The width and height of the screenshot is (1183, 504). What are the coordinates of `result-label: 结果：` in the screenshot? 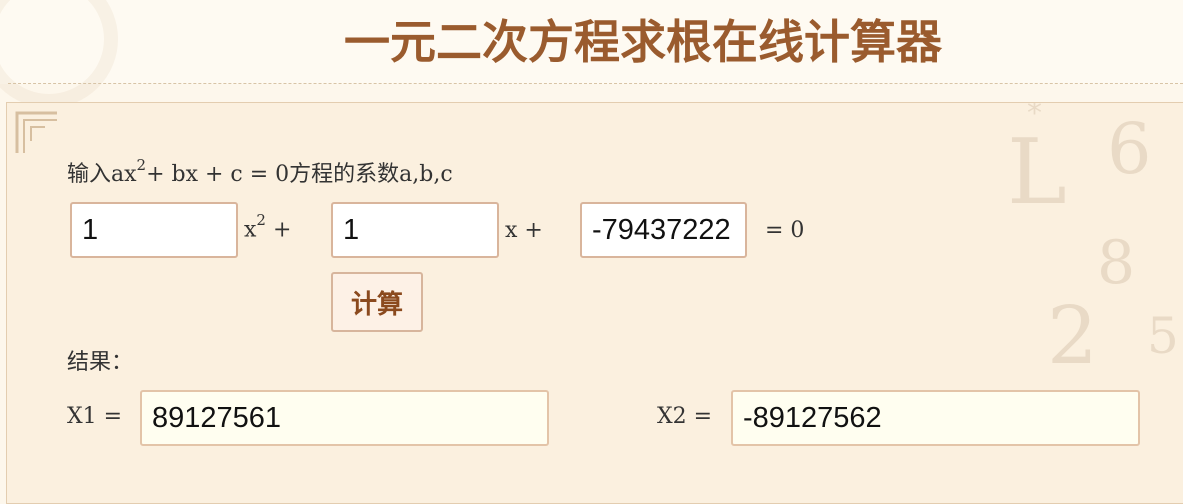 It's located at (100, 362).